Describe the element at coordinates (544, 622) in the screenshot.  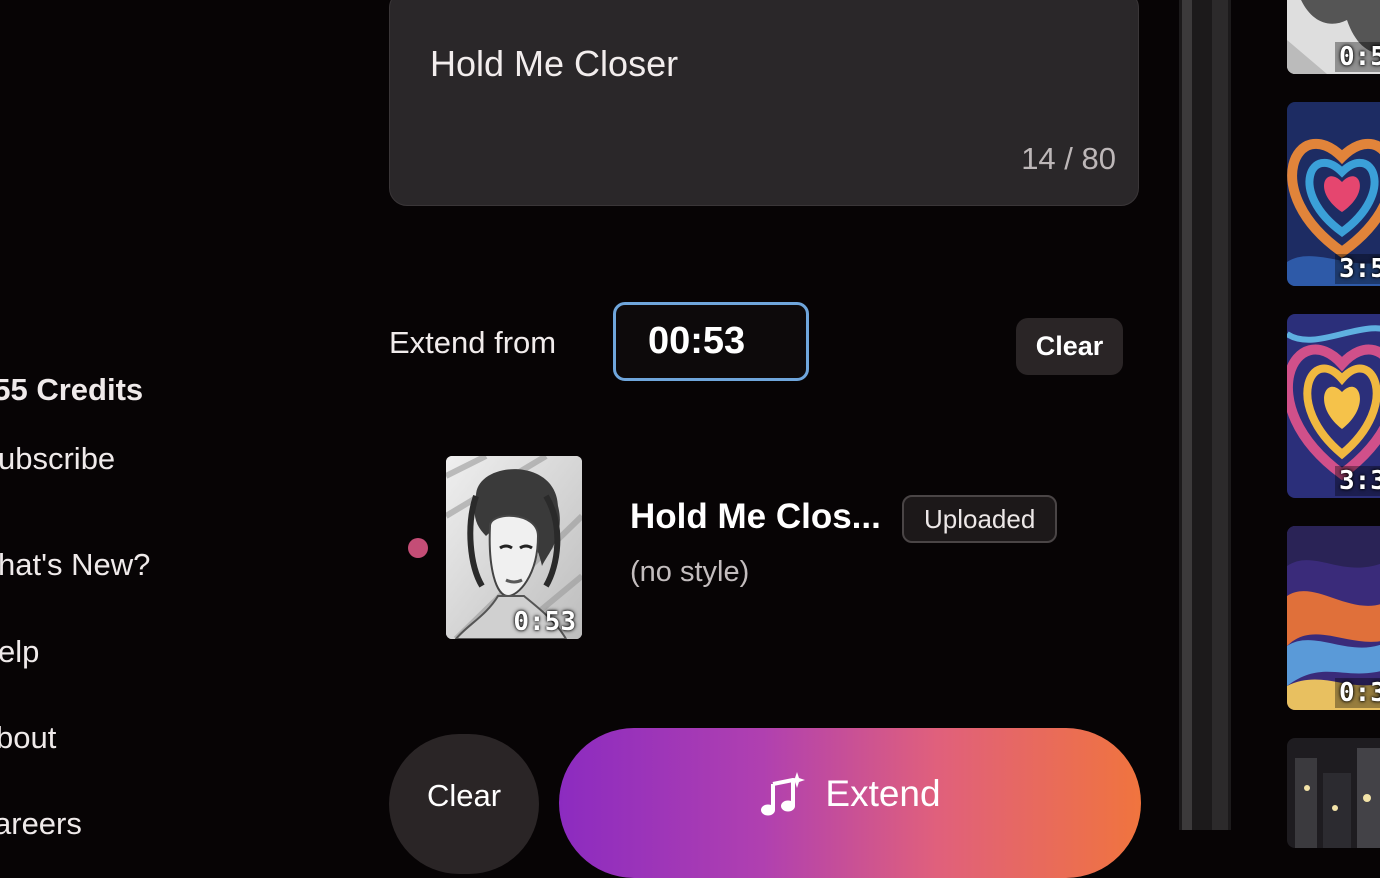
I see `song-duration: 0:53` at that location.